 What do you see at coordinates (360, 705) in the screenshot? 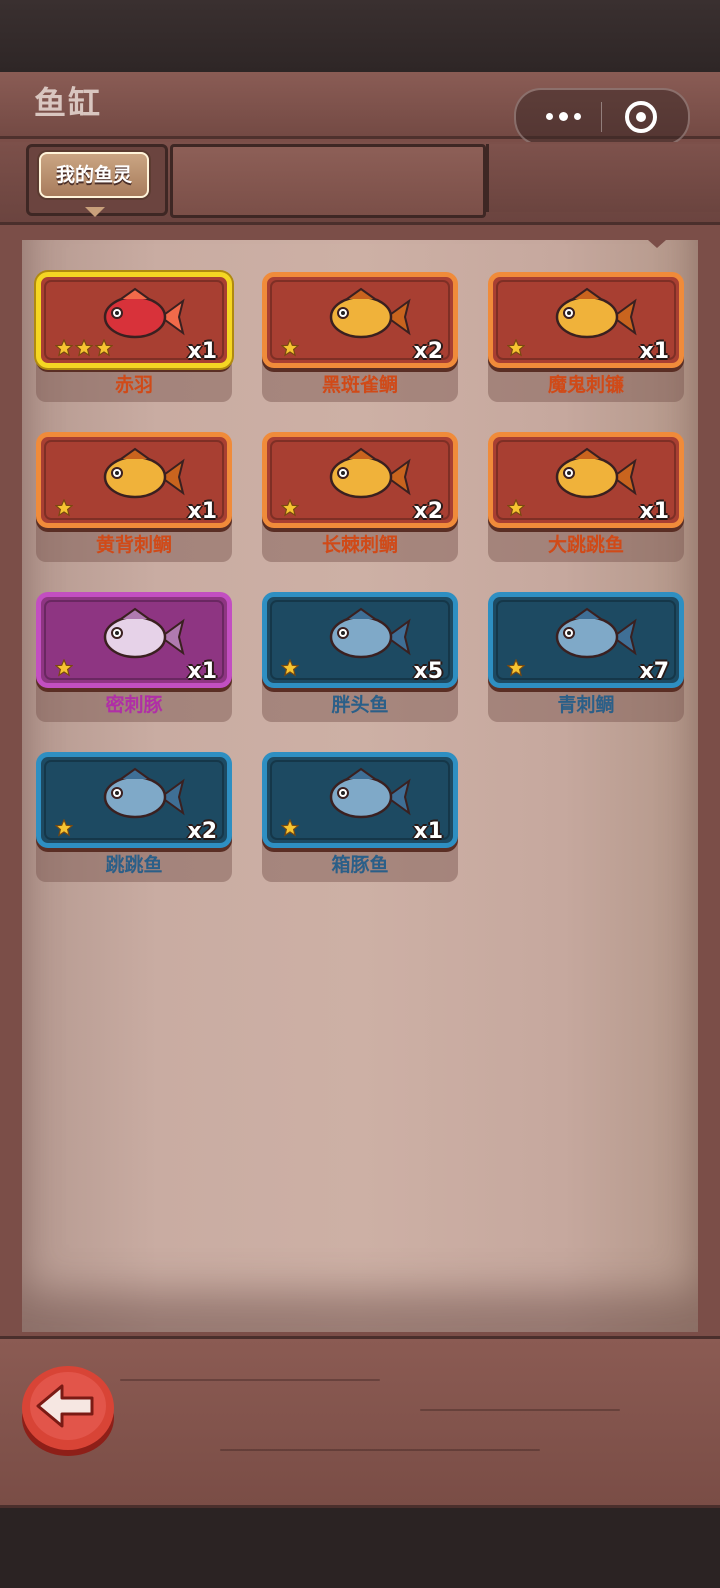
I see `fish-name: 胖头鱼` at bounding box center [360, 705].